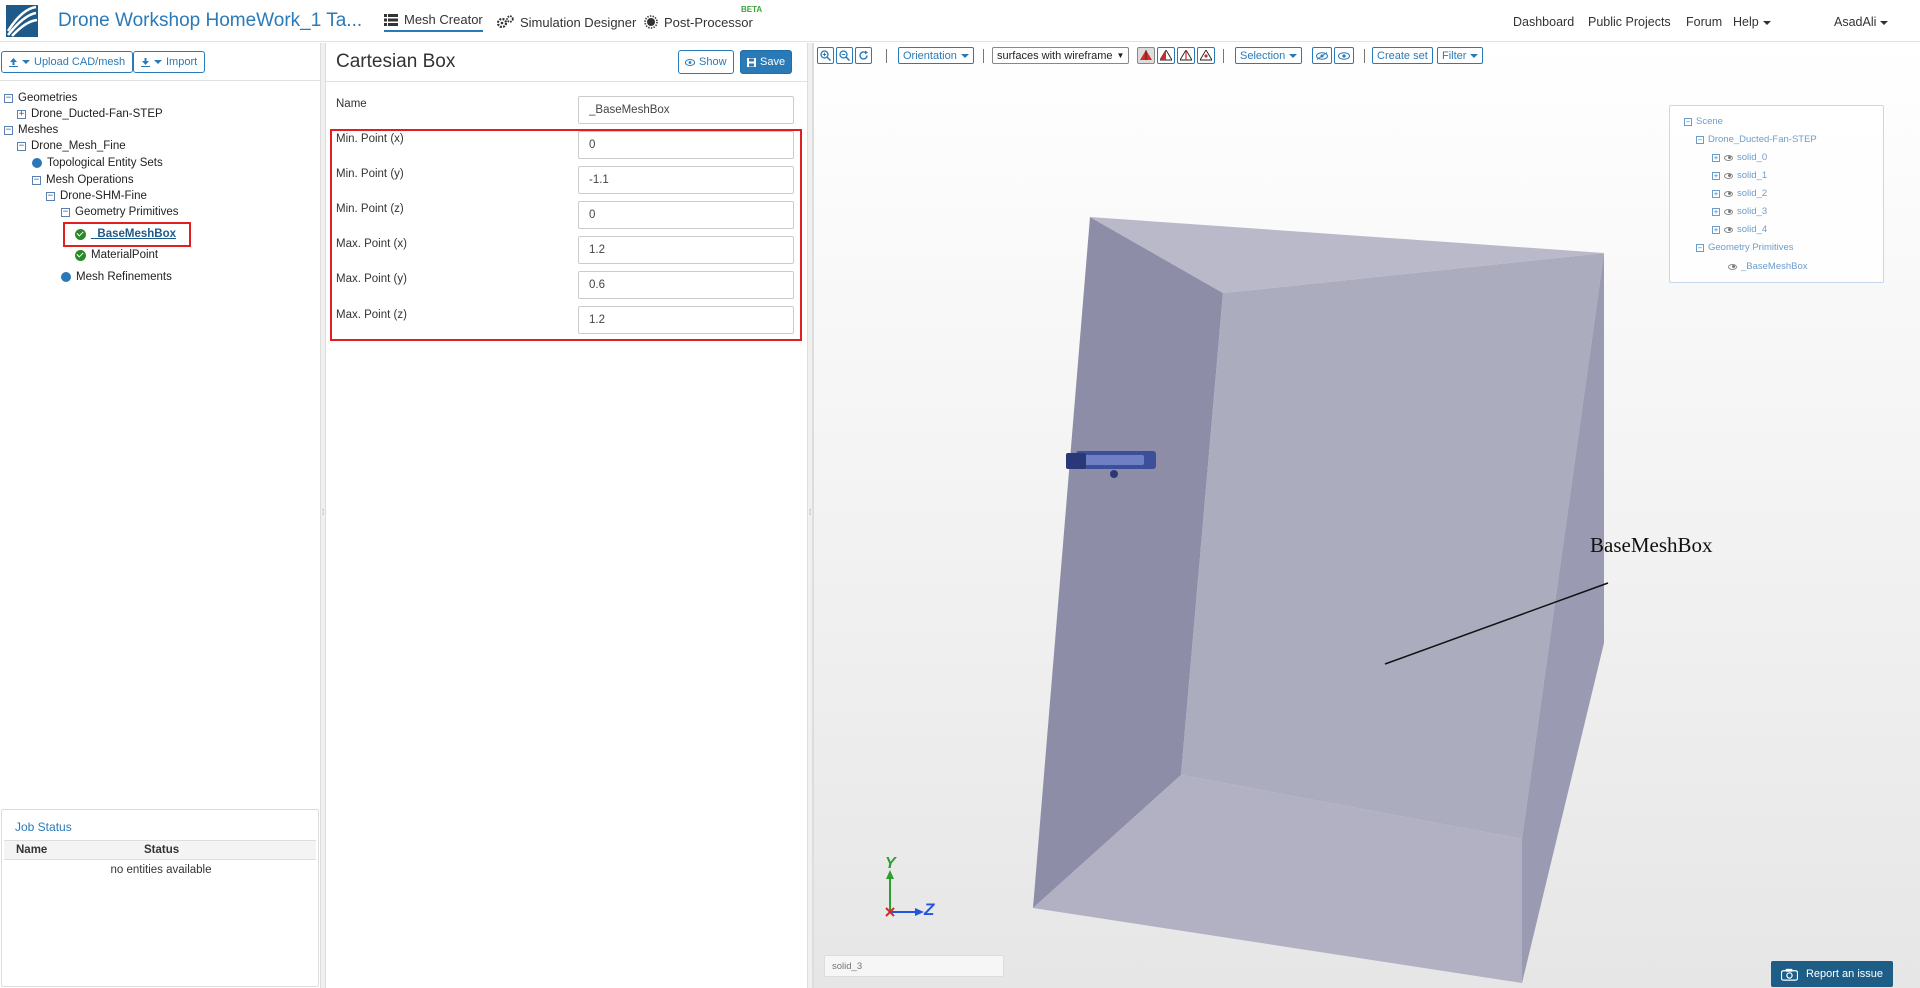 The height and width of the screenshot is (988, 1920). I want to click on help-menu: Help, so click(1752, 22).